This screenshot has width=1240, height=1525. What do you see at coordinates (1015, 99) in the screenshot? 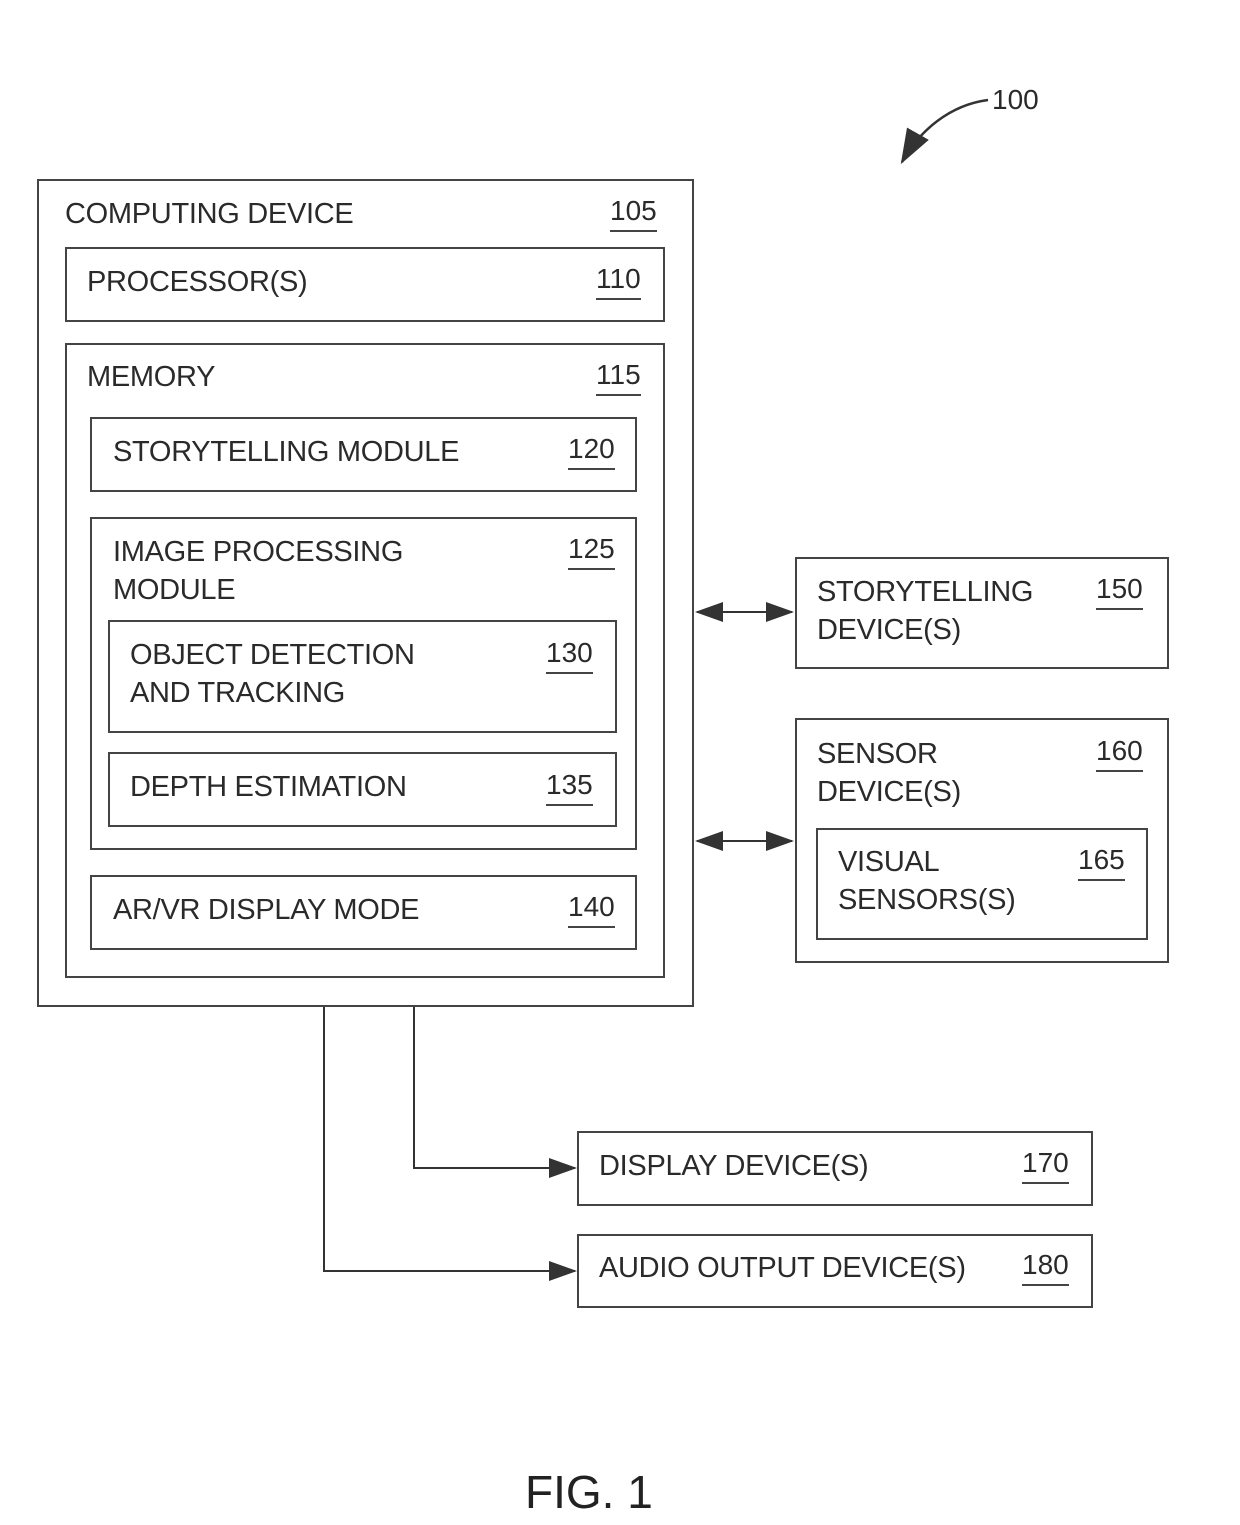
I see `figure-reference-number: 100` at bounding box center [1015, 99].